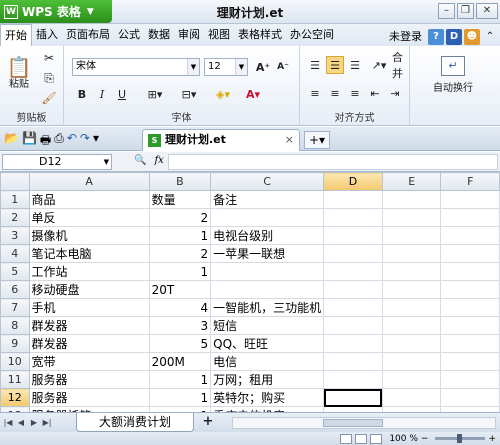 The width and height of the screenshot is (500, 445). What do you see at coordinates (189, 94) in the screenshot?
I see `merge-cells-button: ⊟▾` at bounding box center [189, 94].